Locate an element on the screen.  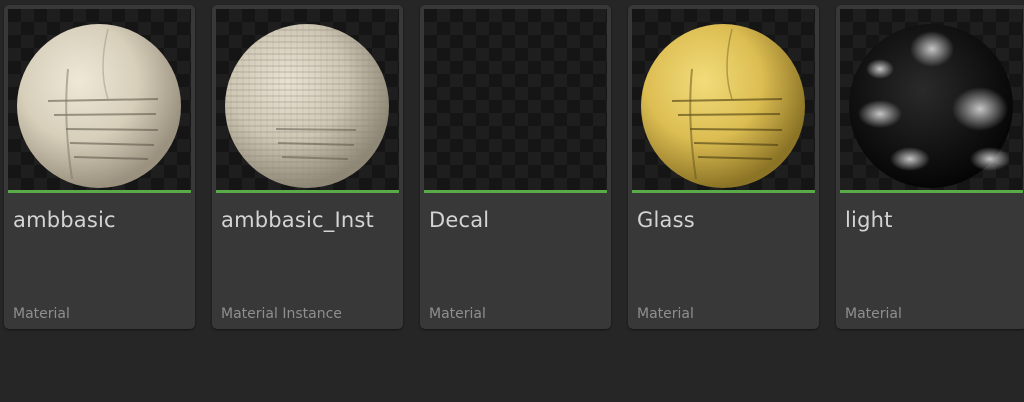
asset-name: light is located at coordinates (869, 220).